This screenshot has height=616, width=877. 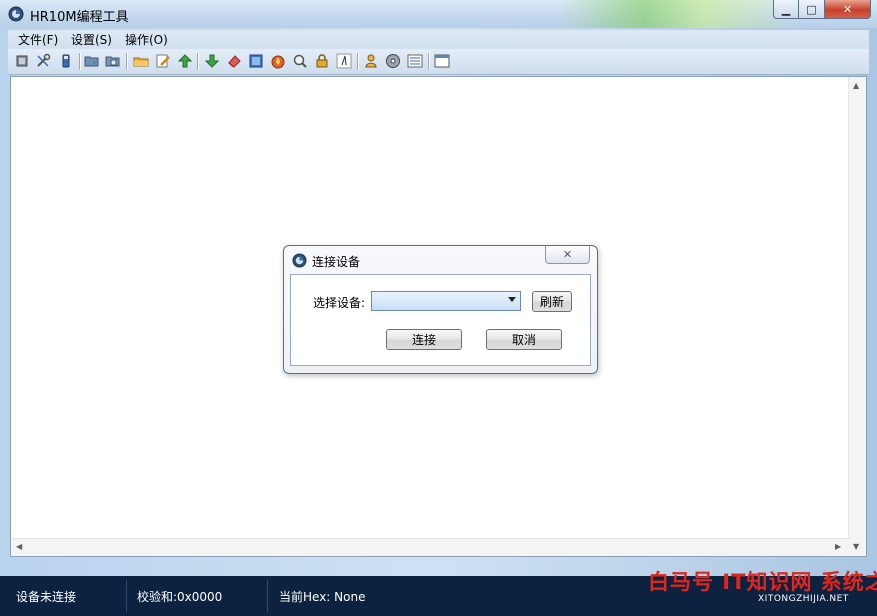 What do you see at coordinates (856, 546) in the screenshot?
I see `scroll-down-icon: ▼` at bounding box center [856, 546].